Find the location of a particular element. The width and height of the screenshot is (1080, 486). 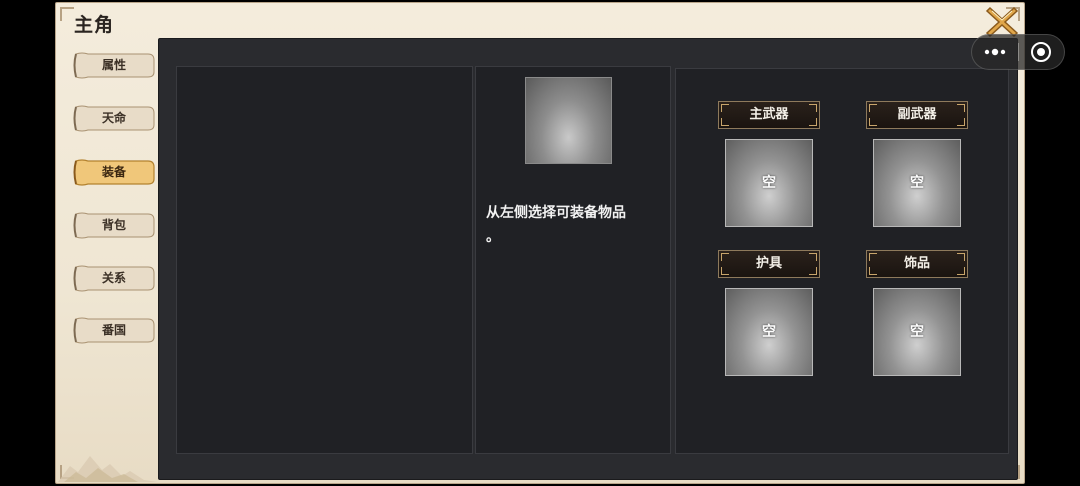

tab-label: 关系 is located at coordinates (113, 278).